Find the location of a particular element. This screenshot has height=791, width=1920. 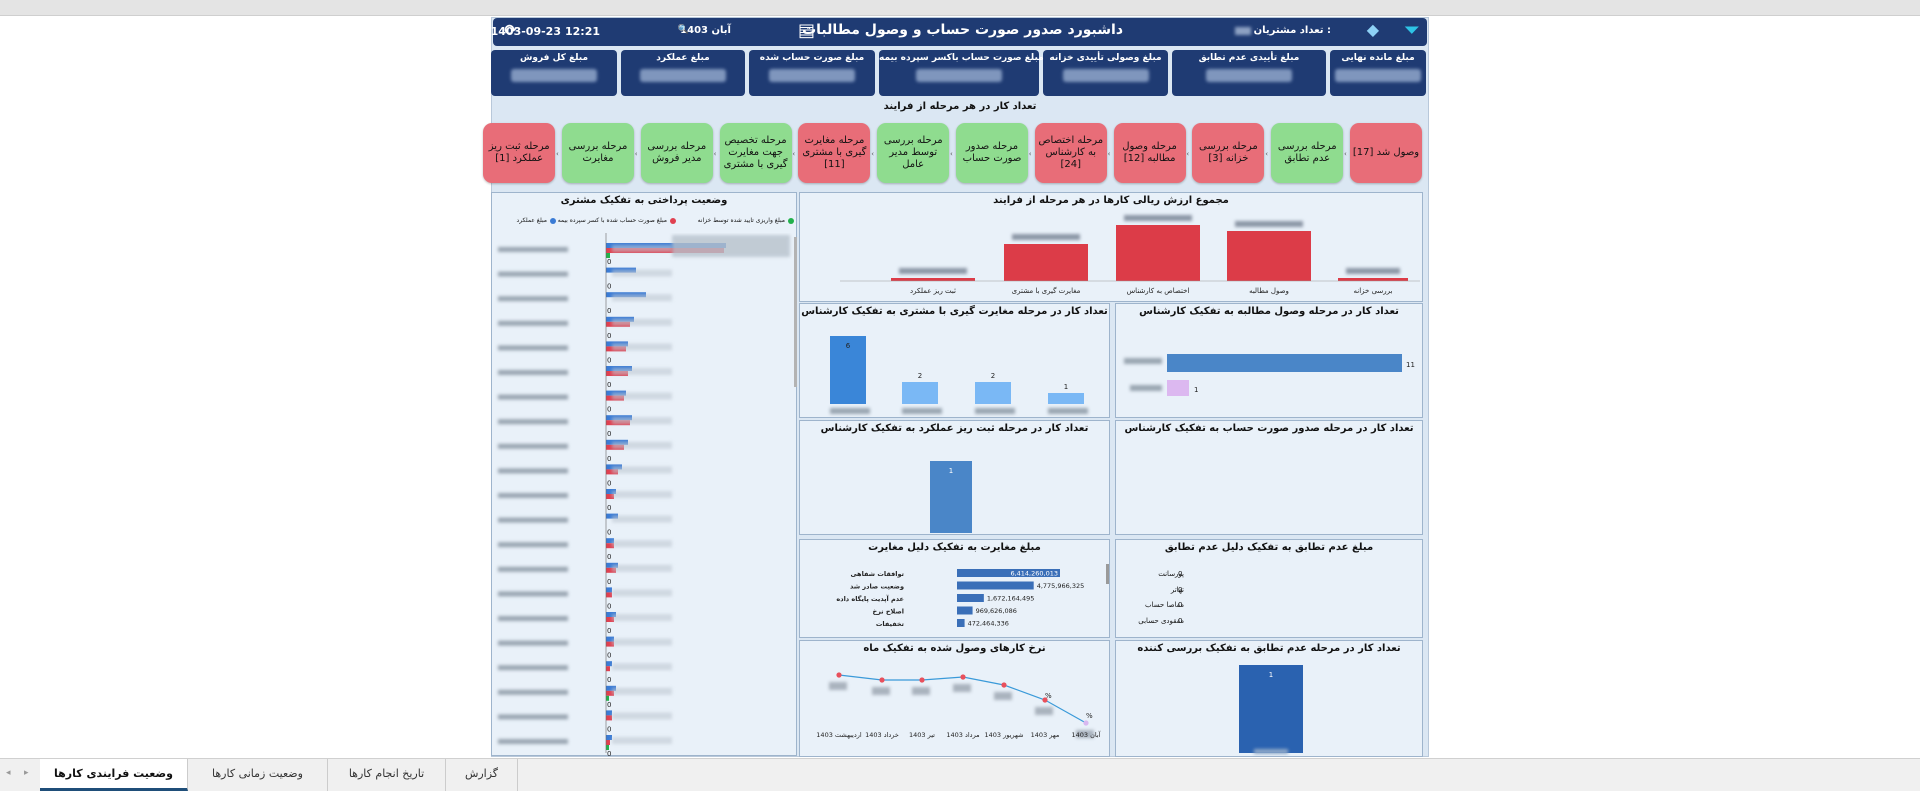

legend-label: مبلغ عملکرد is located at coordinates (531, 220).